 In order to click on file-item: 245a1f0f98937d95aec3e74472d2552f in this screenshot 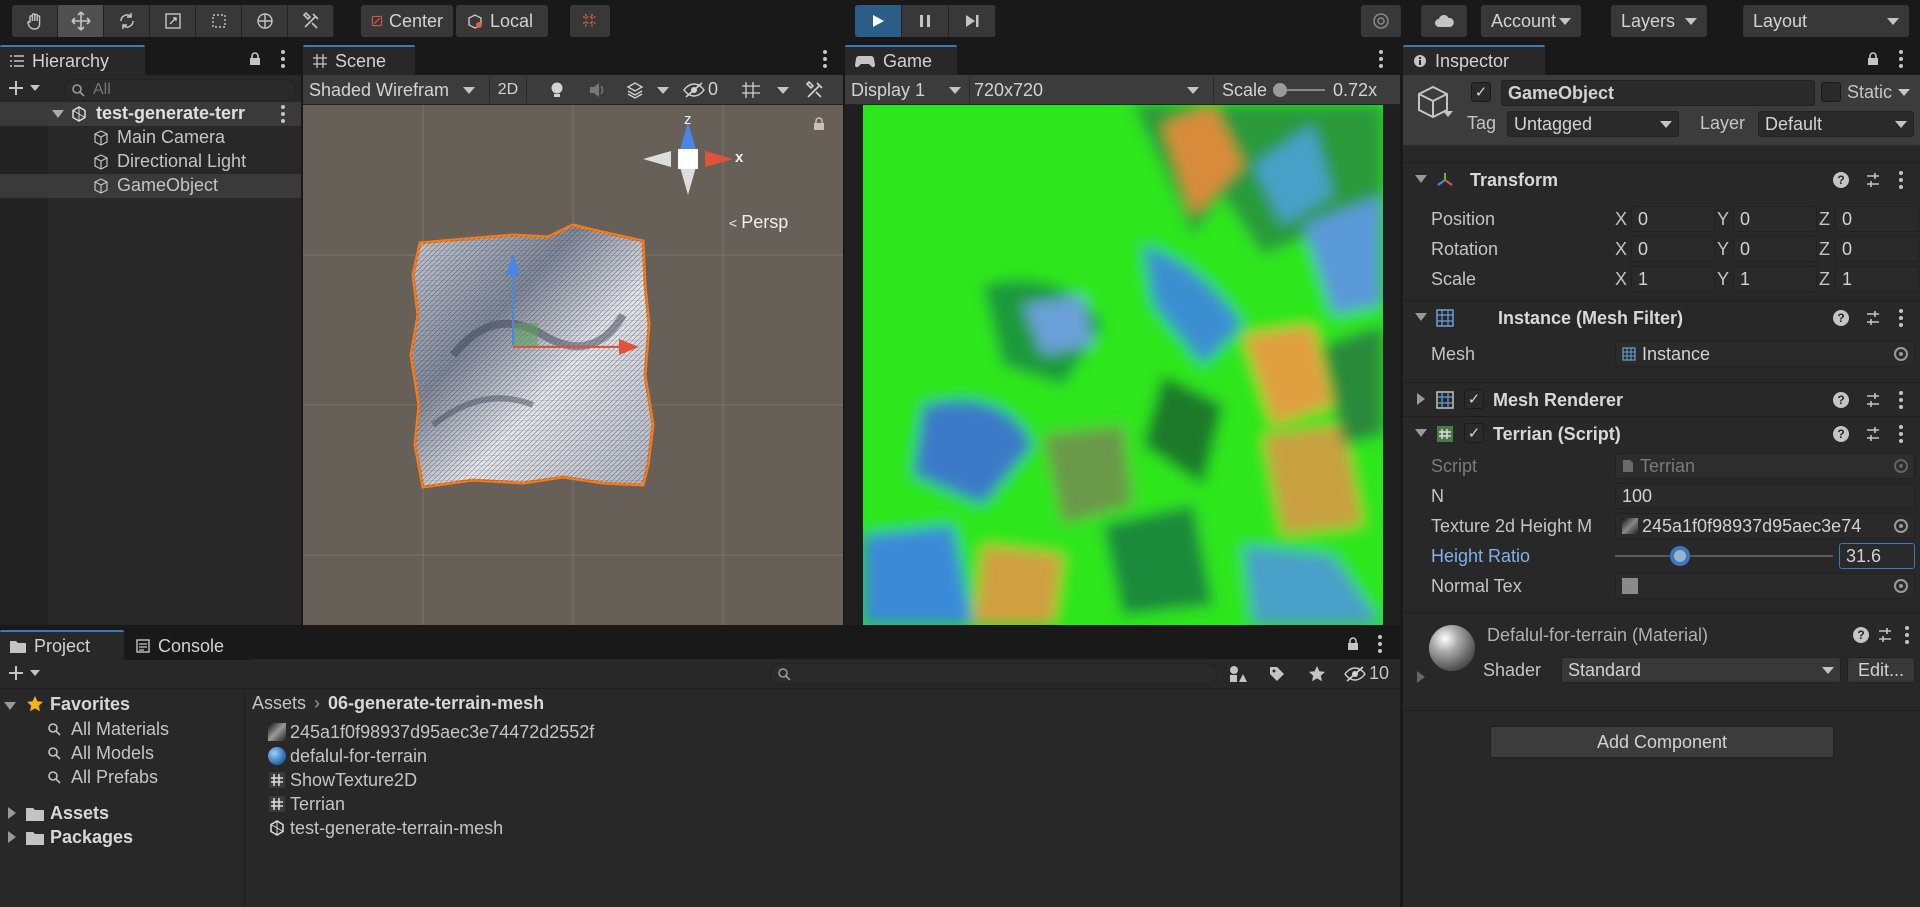, I will do `click(431, 732)`.